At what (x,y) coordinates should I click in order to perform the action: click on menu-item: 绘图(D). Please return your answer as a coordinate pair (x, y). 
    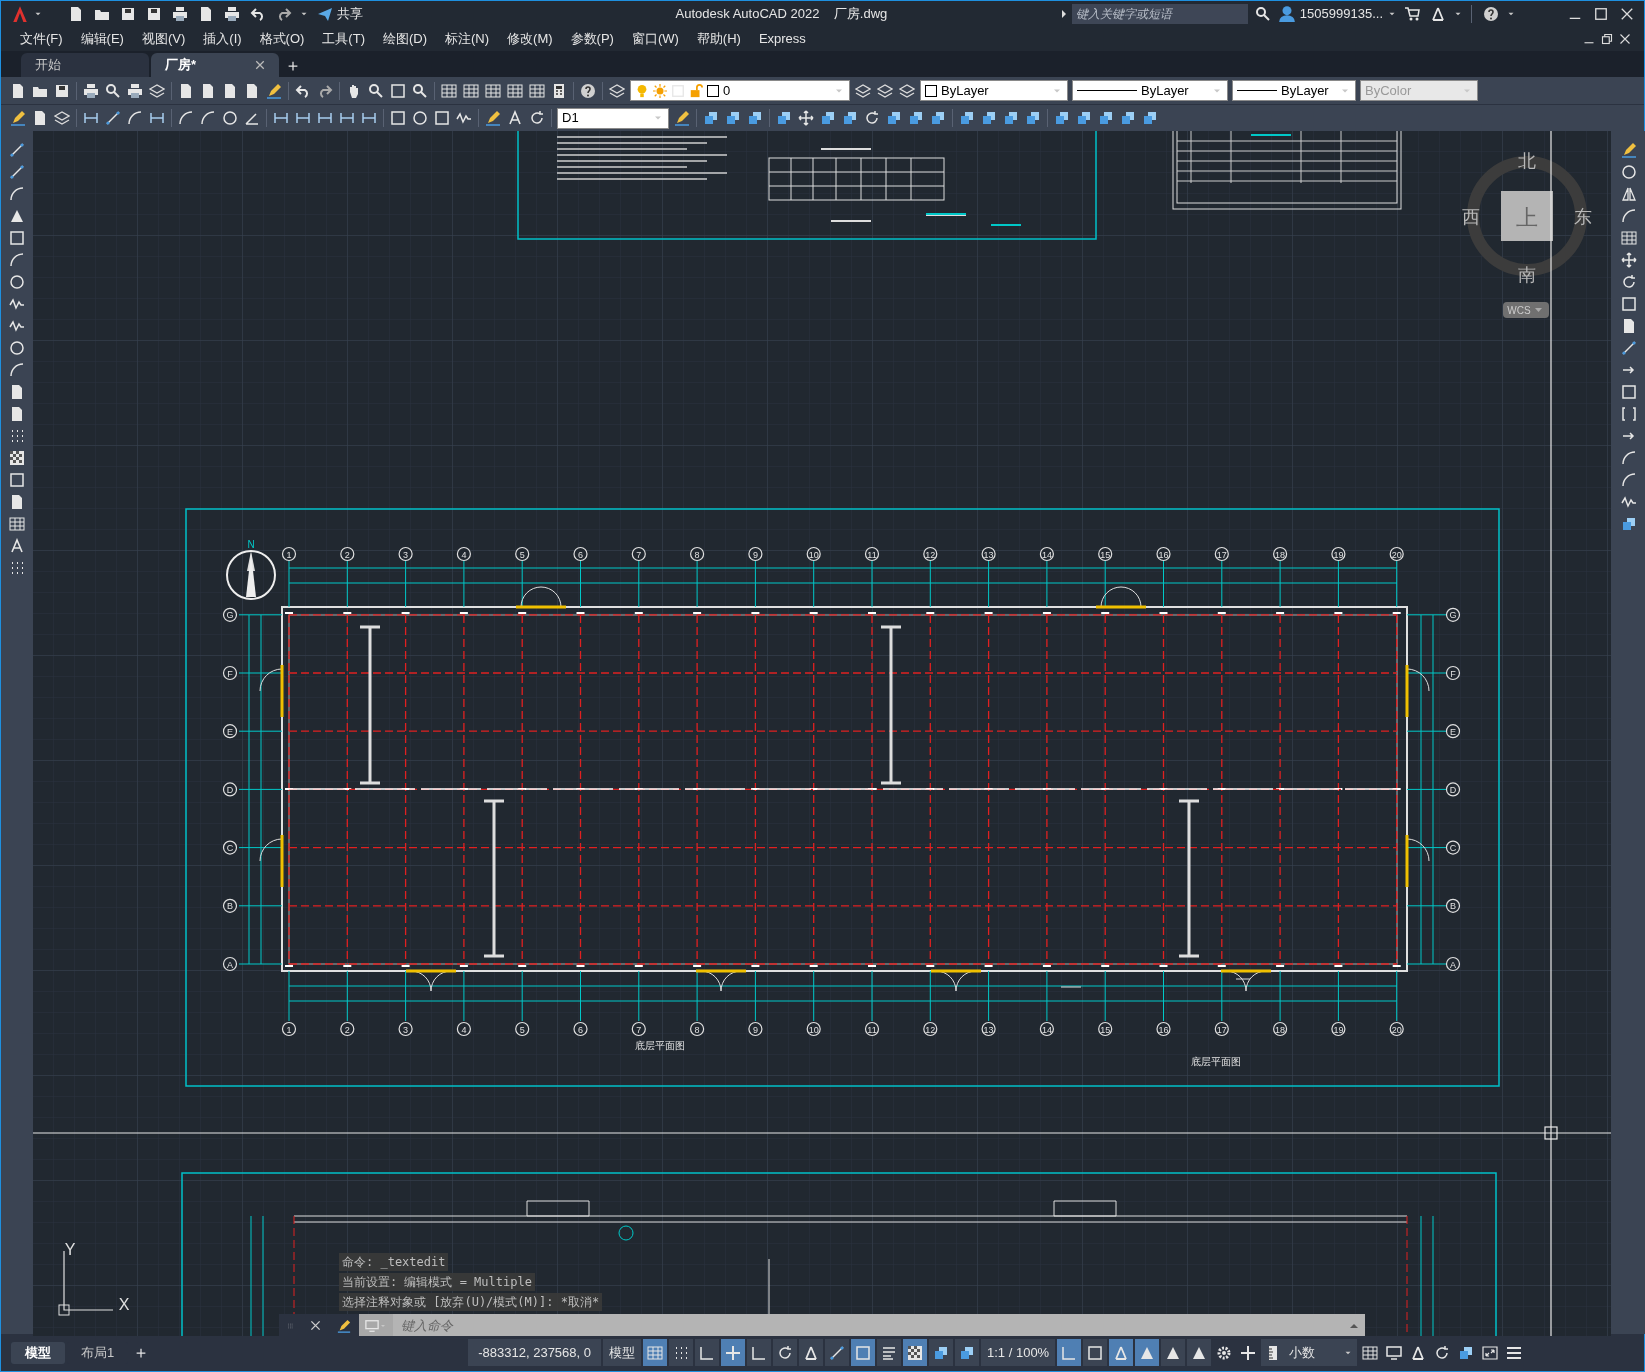
    Looking at the image, I should click on (404, 39).